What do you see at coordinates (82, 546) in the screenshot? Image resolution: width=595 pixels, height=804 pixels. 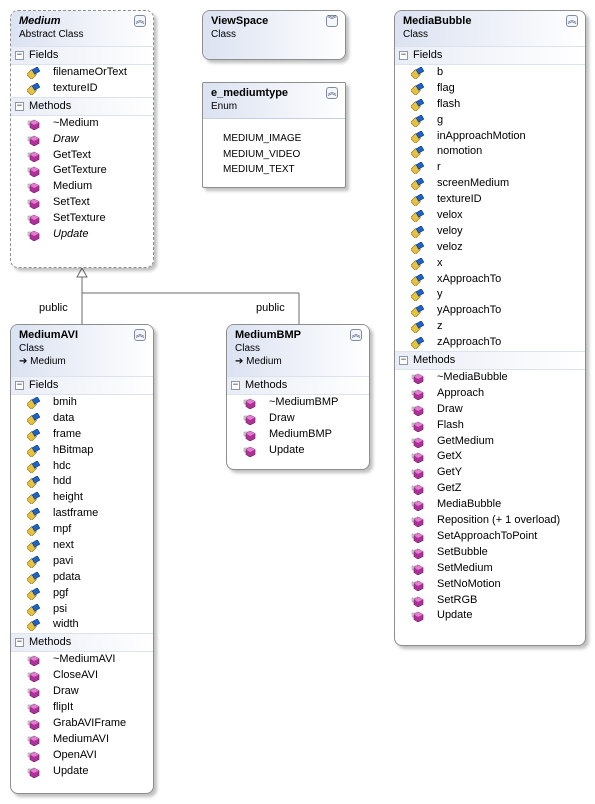 I see `field-item: next` at bounding box center [82, 546].